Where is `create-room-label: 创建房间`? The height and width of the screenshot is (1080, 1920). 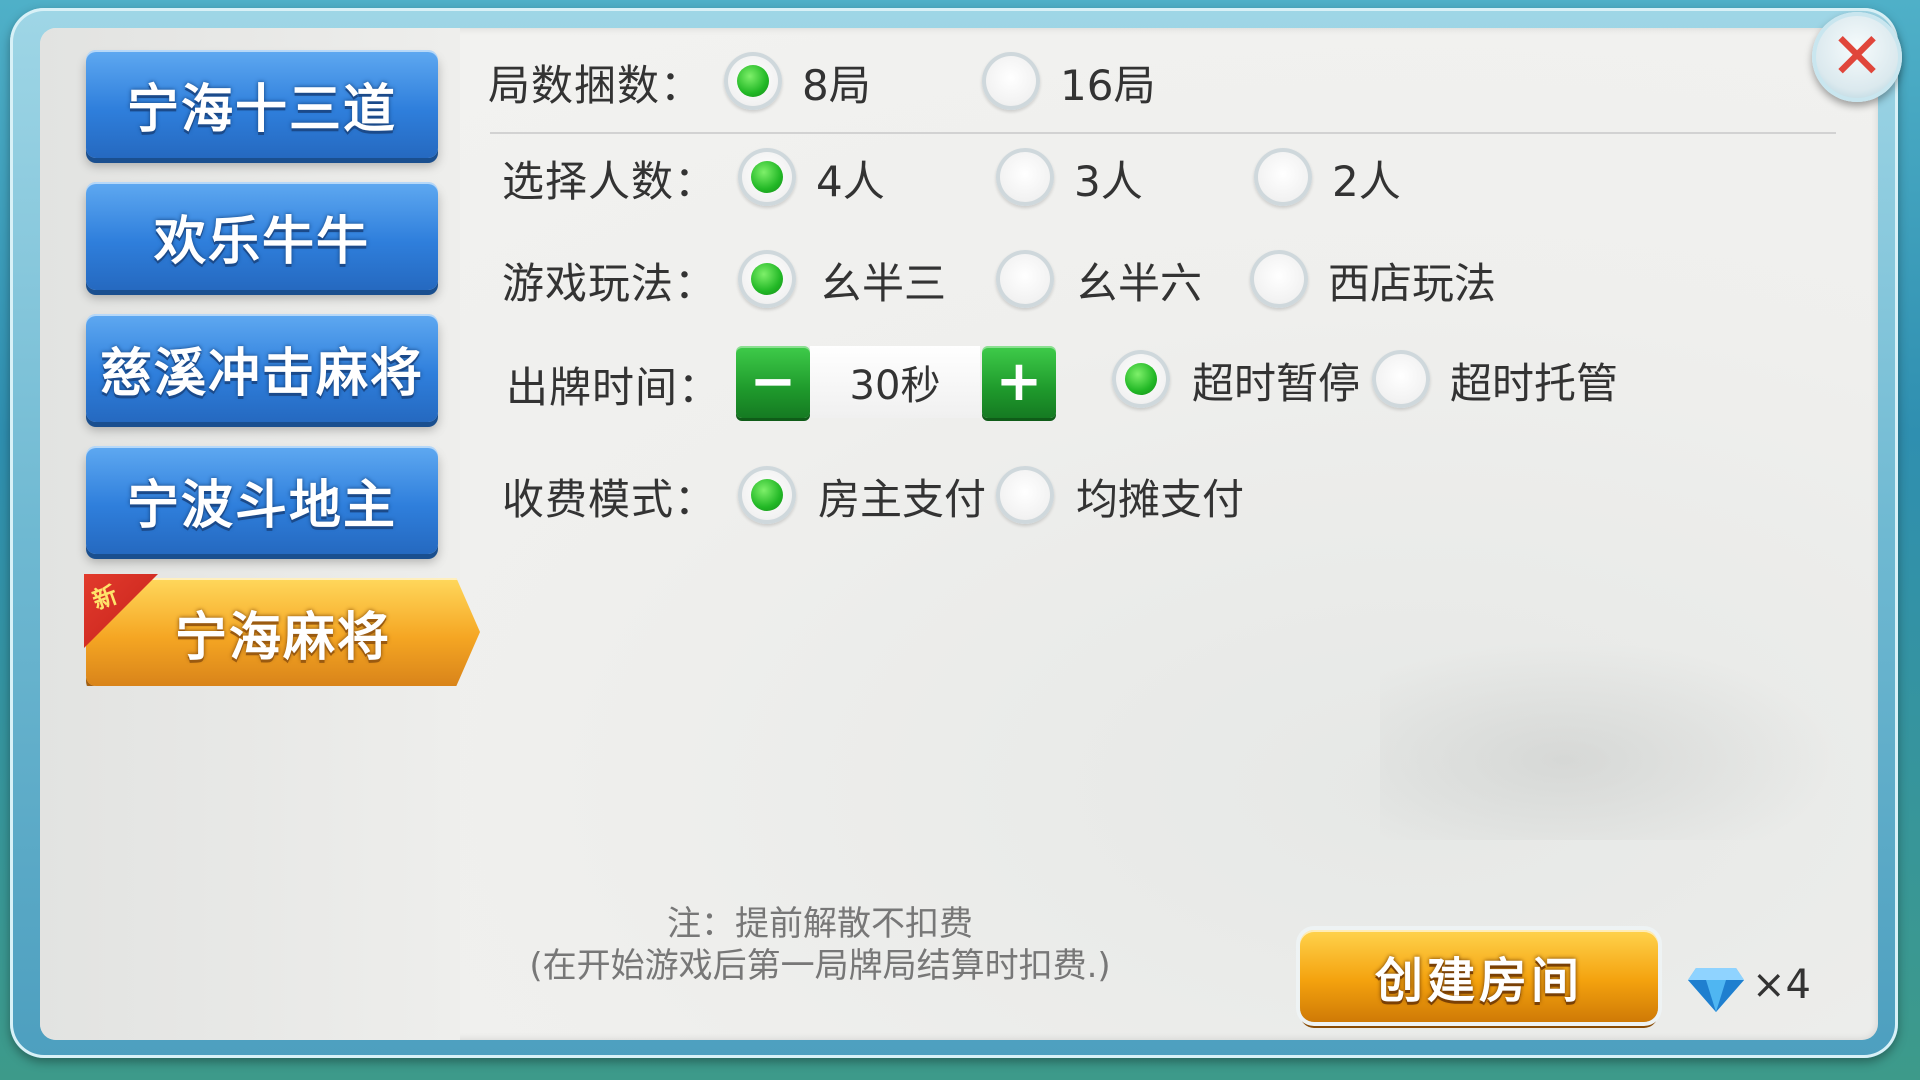 create-room-label: 创建房间 is located at coordinates (1478, 981).